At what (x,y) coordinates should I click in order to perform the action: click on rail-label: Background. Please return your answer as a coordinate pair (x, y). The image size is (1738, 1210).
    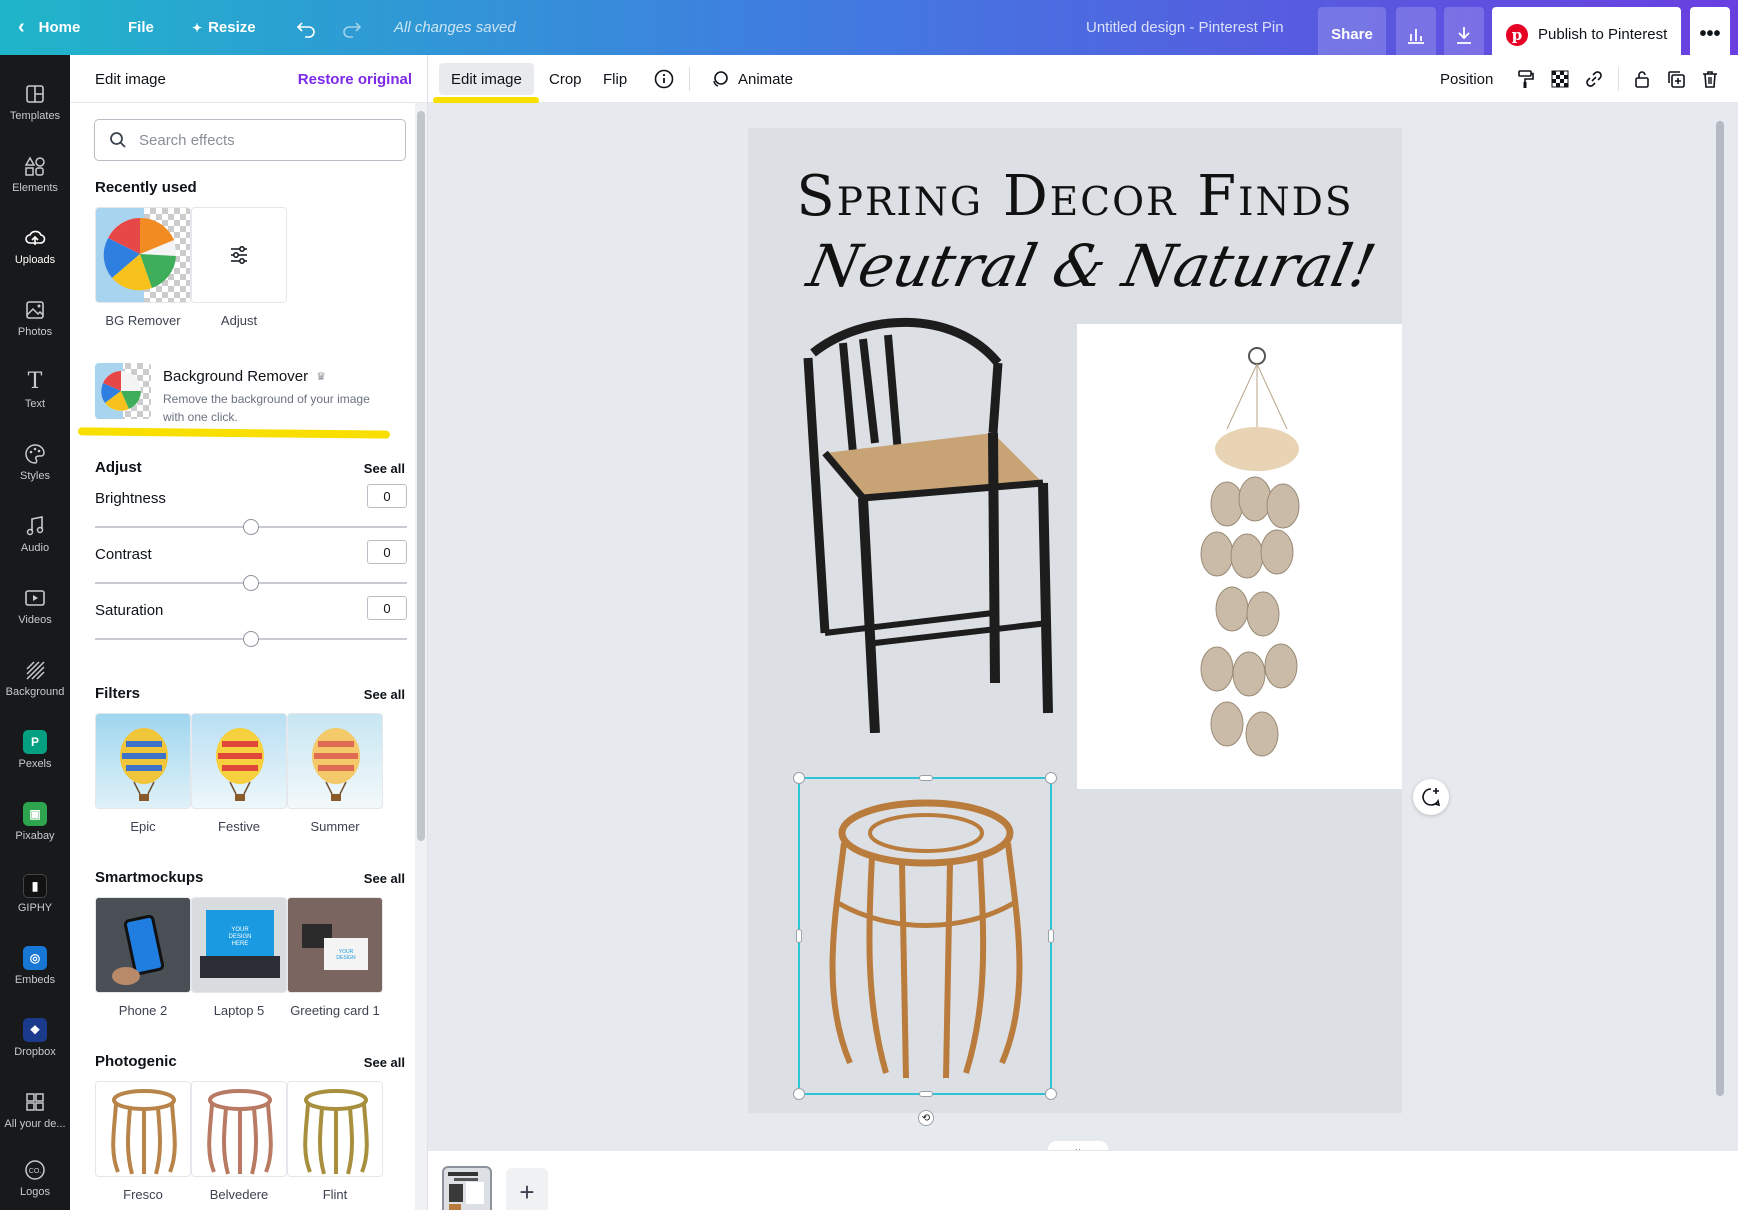
    Looking at the image, I should click on (35, 691).